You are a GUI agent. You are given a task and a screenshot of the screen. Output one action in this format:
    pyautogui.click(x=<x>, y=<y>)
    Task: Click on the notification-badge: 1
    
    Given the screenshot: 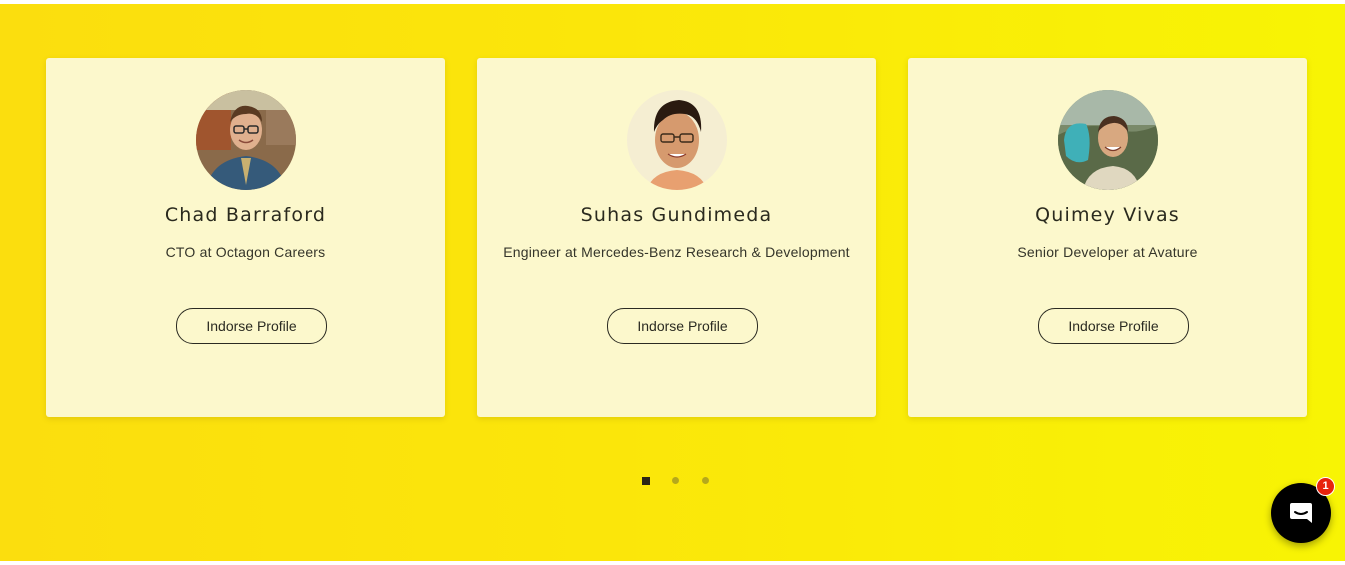 What is the action you would take?
    pyautogui.click(x=1325, y=486)
    